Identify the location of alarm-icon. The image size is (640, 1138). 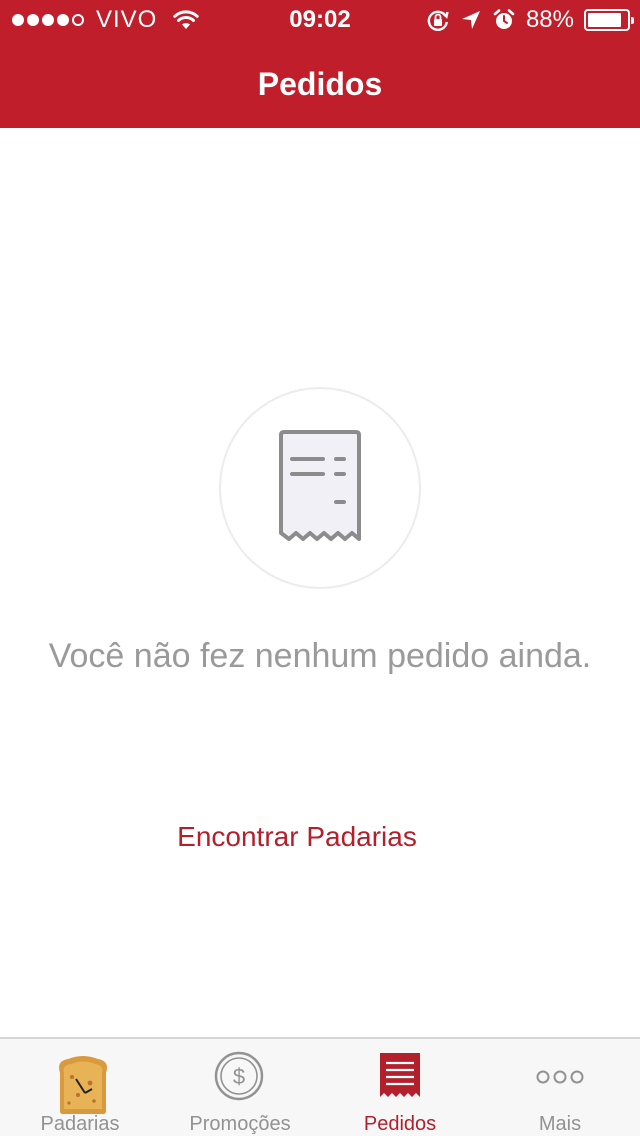
(504, 19).